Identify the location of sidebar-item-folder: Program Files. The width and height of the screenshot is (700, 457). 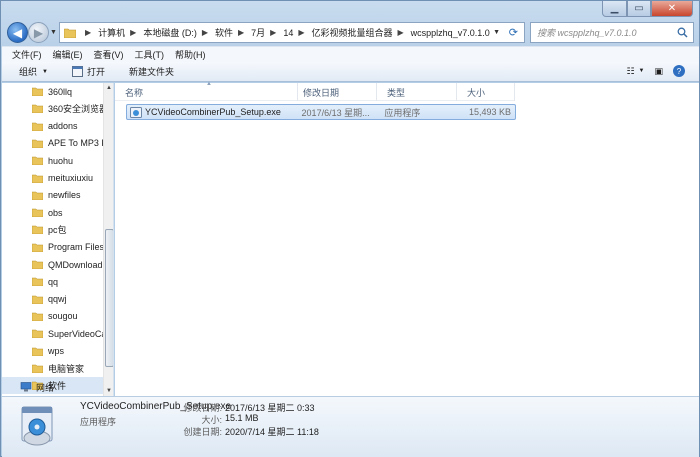
(53, 247).